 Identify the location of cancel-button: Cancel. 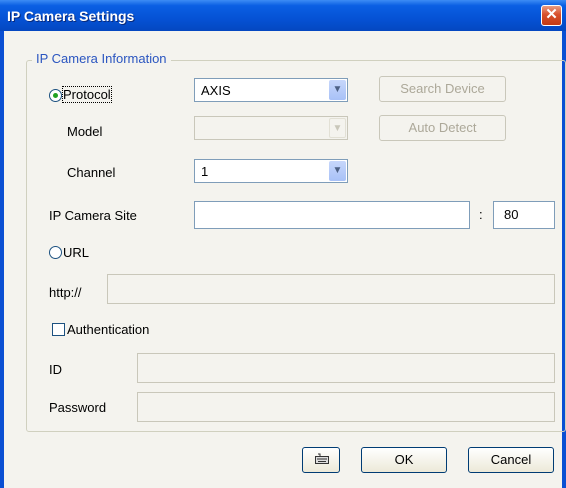
(511, 460).